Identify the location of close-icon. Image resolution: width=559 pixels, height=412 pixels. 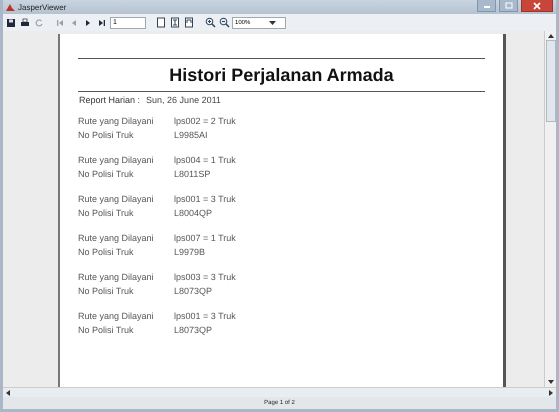
(537, 6).